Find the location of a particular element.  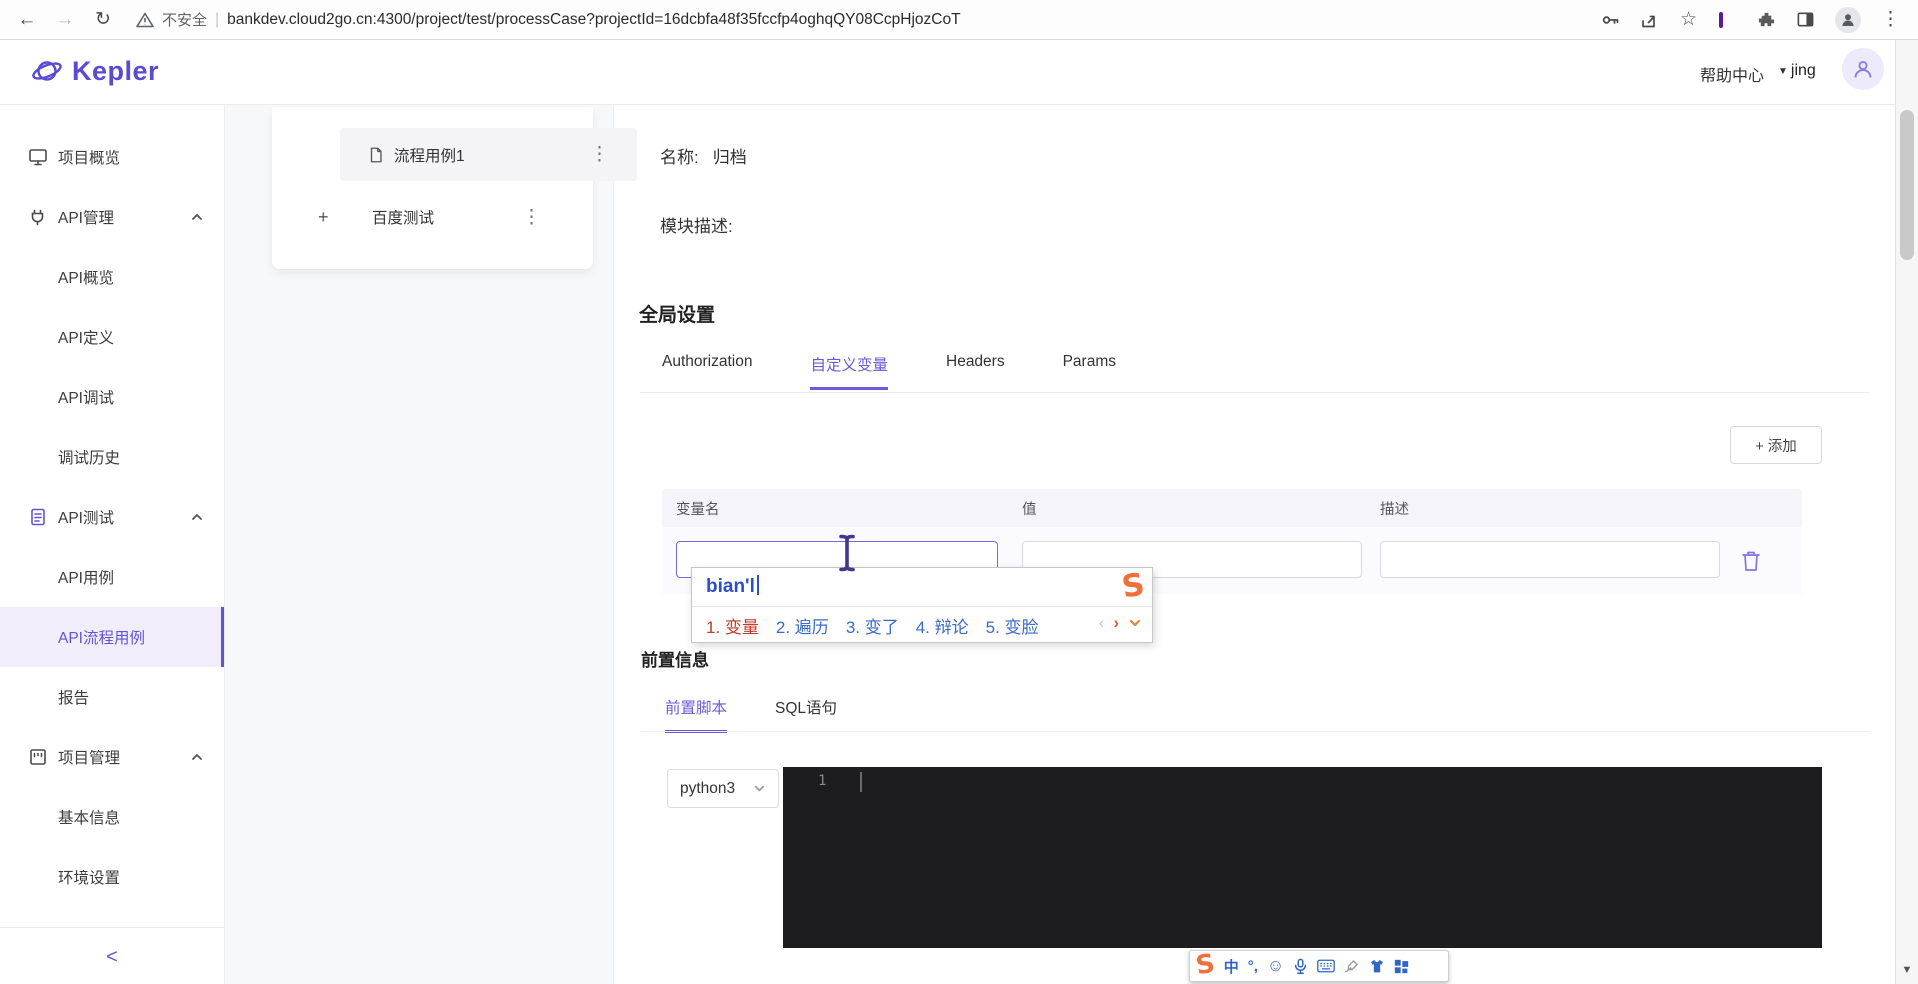

browser-profile-avatar is located at coordinates (1848, 19).